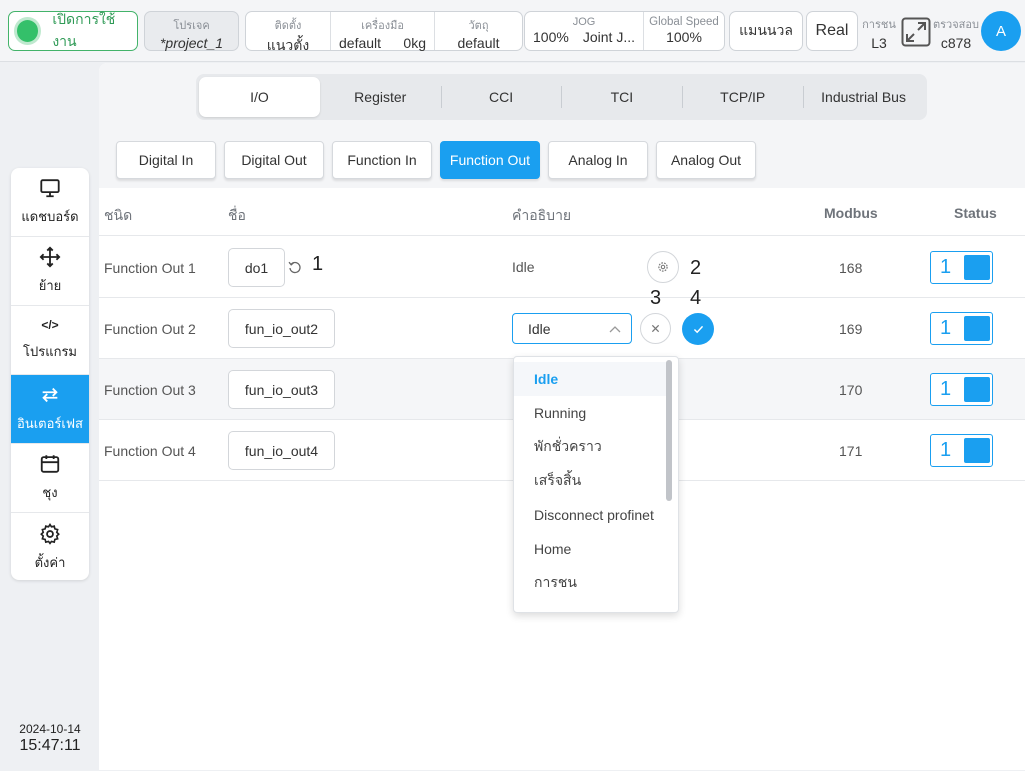 This screenshot has width=1025, height=771. I want to click on tool-cell: เครื่องมือ default 0kg, so click(383, 31).